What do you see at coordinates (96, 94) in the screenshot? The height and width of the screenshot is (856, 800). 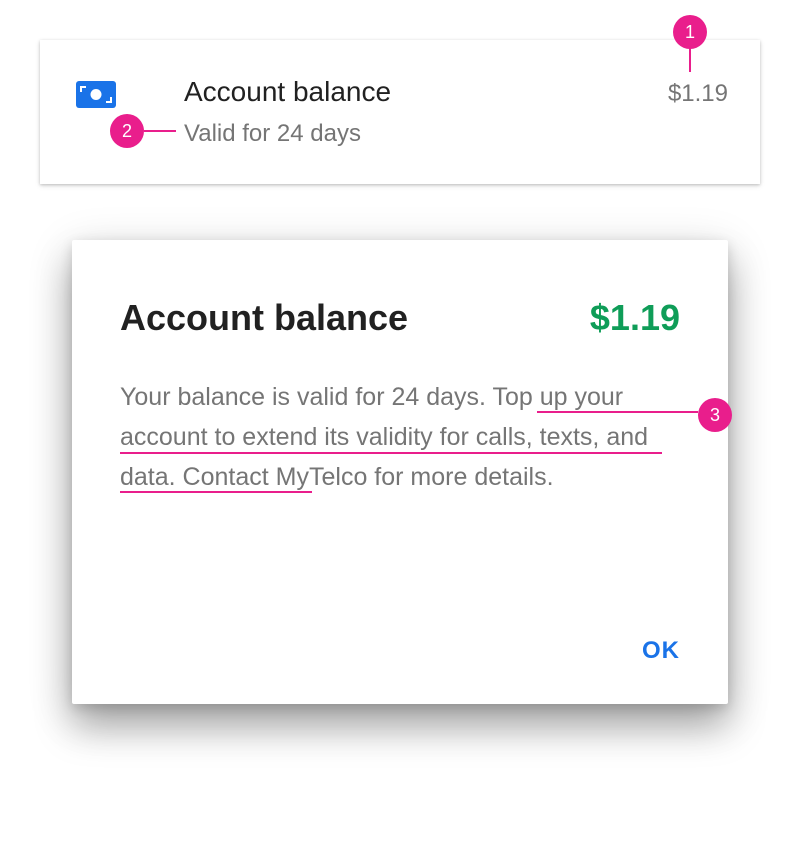 I see `money-icon` at bounding box center [96, 94].